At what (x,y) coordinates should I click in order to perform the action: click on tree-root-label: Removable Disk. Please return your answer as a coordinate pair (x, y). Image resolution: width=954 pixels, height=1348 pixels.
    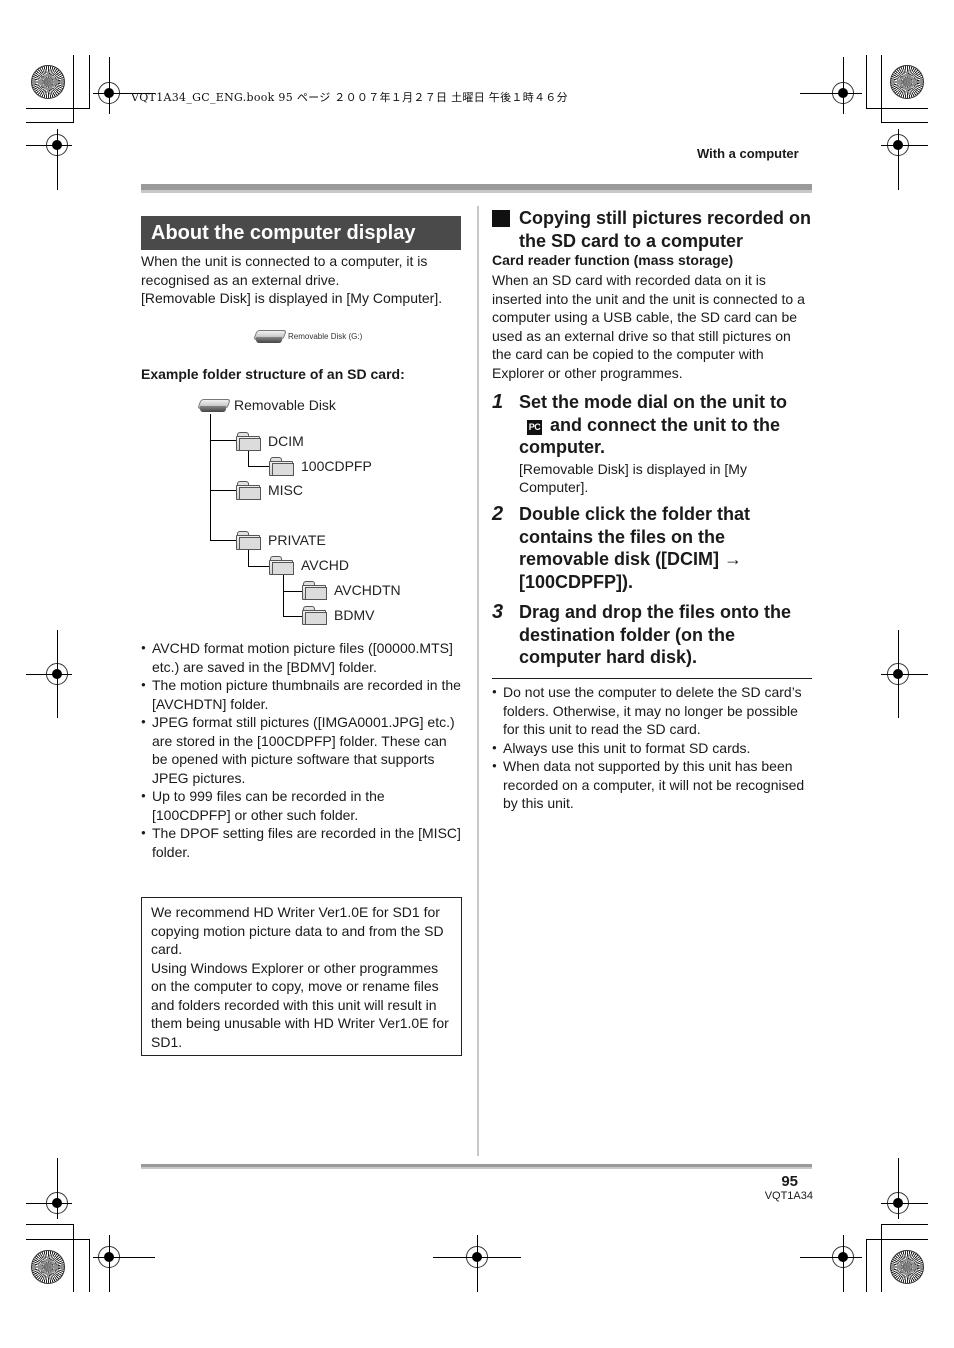
    Looking at the image, I should click on (285, 405).